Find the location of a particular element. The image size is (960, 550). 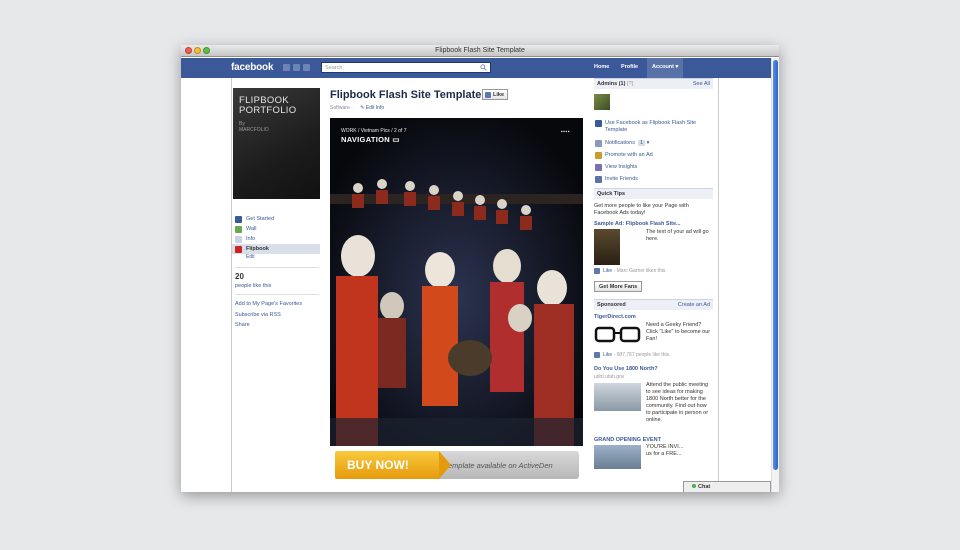

create-ad-link: Create an Ad is located at coordinates (694, 305).